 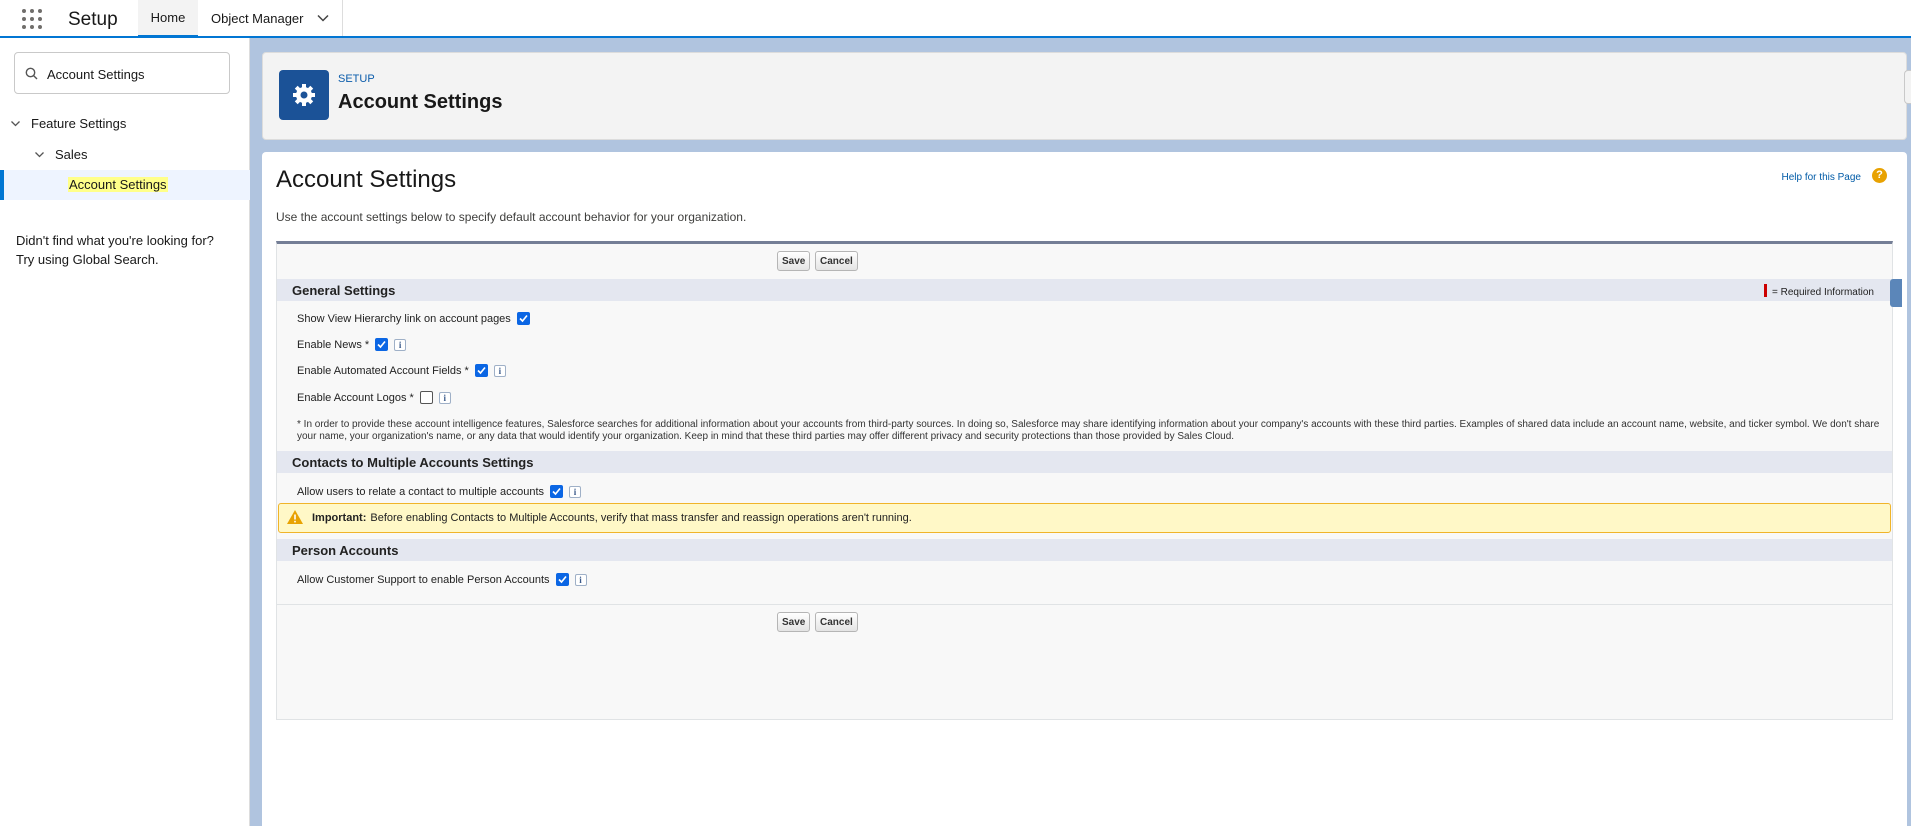 I want to click on tab-home-label: Home, so click(x=168, y=17).